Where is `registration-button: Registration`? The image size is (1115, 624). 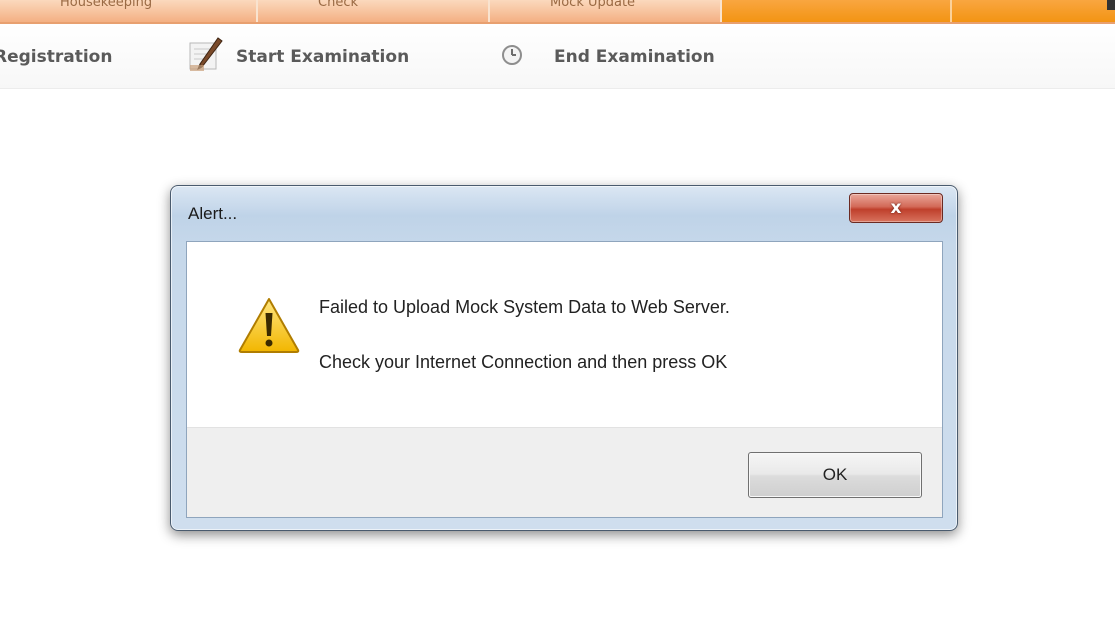 registration-button: Registration is located at coordinates (56, 57).